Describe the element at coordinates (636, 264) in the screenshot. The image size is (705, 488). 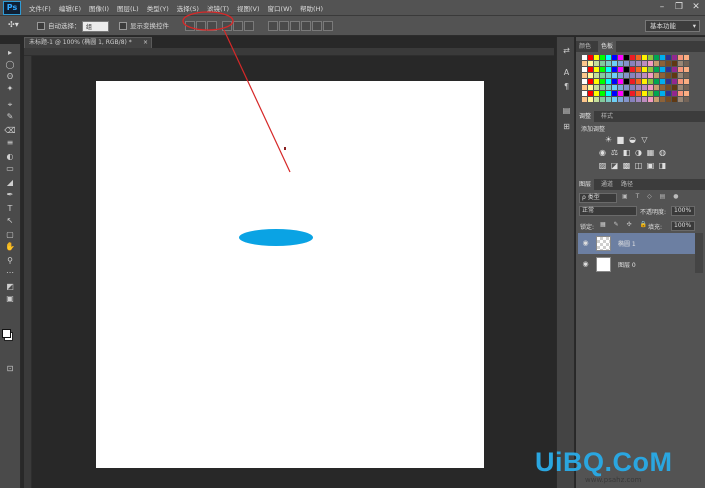
I see `layer-row: ◉ 图层 0` at that location.